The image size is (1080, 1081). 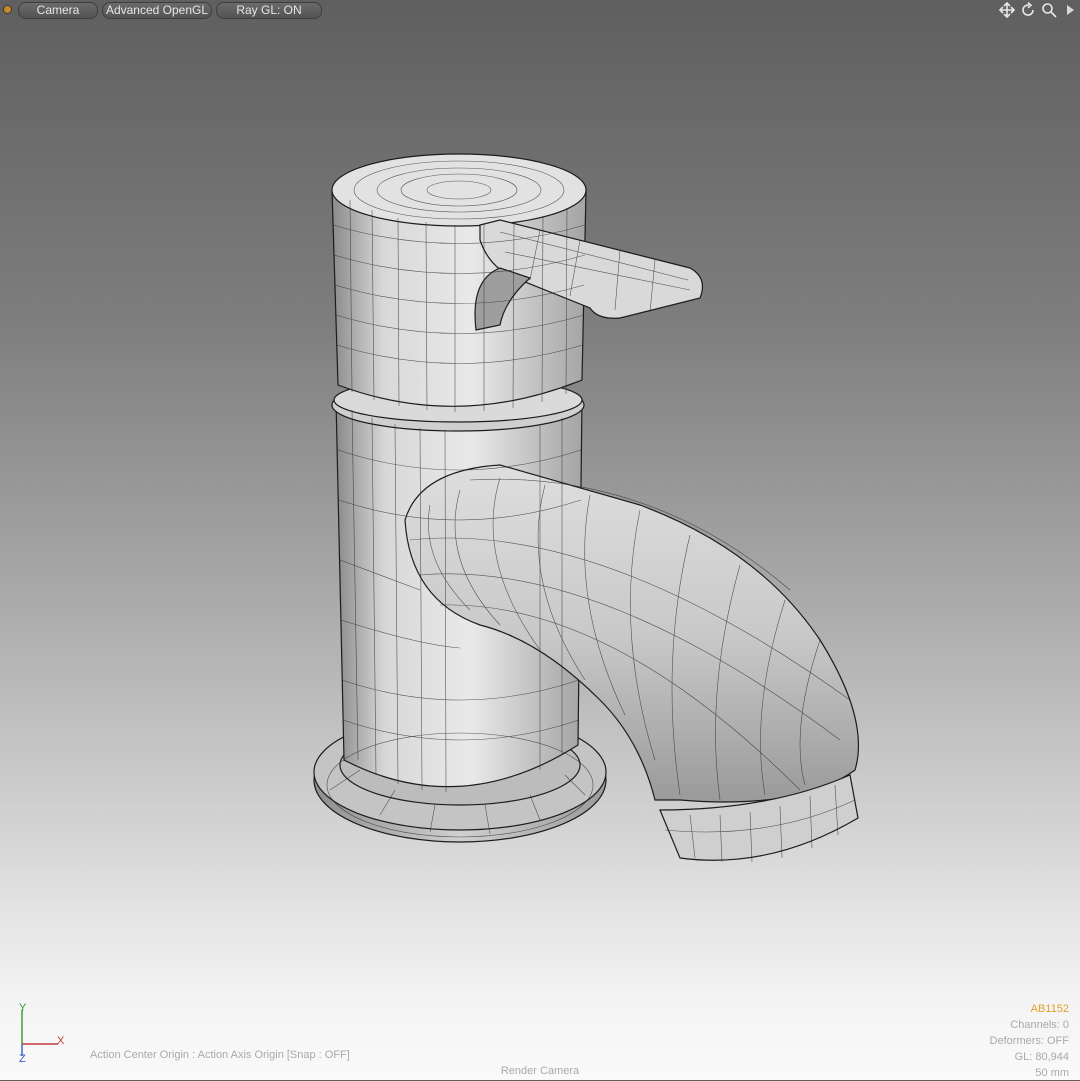 What do you see at coordinates (1052, 1073) in the screenshot?
I see `focal-length-readout: 50 mm` at bounding box center [1052, 1073].